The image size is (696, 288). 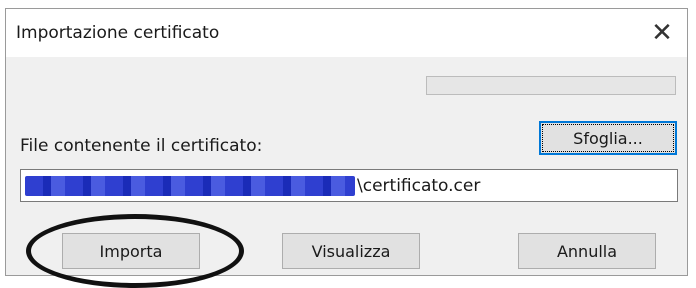 I want to click on progress-bar, so click(x=551, y=85).